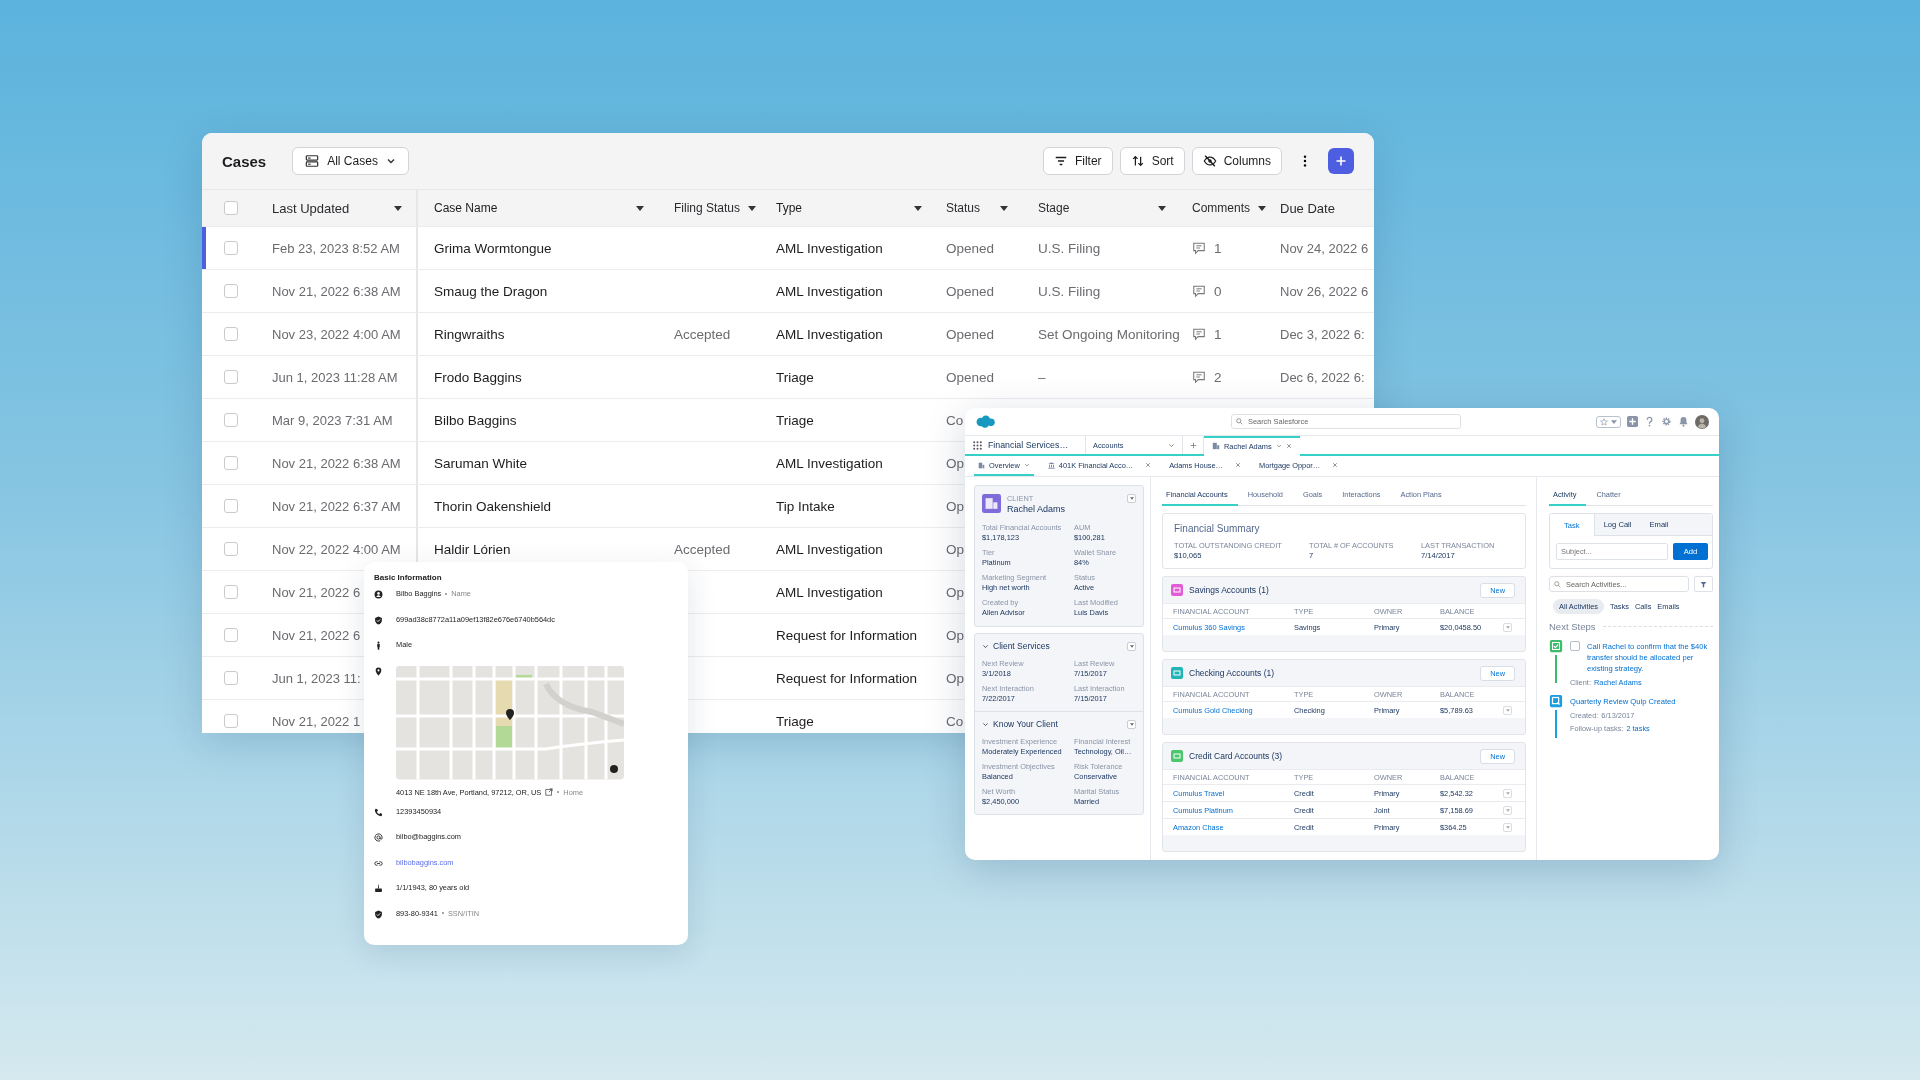 Image resolution: width=1920 pixels, height=1080 pixels. What do you see at coordinates (1060, 161) in the screenshot?
I see `filter-icon` at bounding box center [1060, 161].